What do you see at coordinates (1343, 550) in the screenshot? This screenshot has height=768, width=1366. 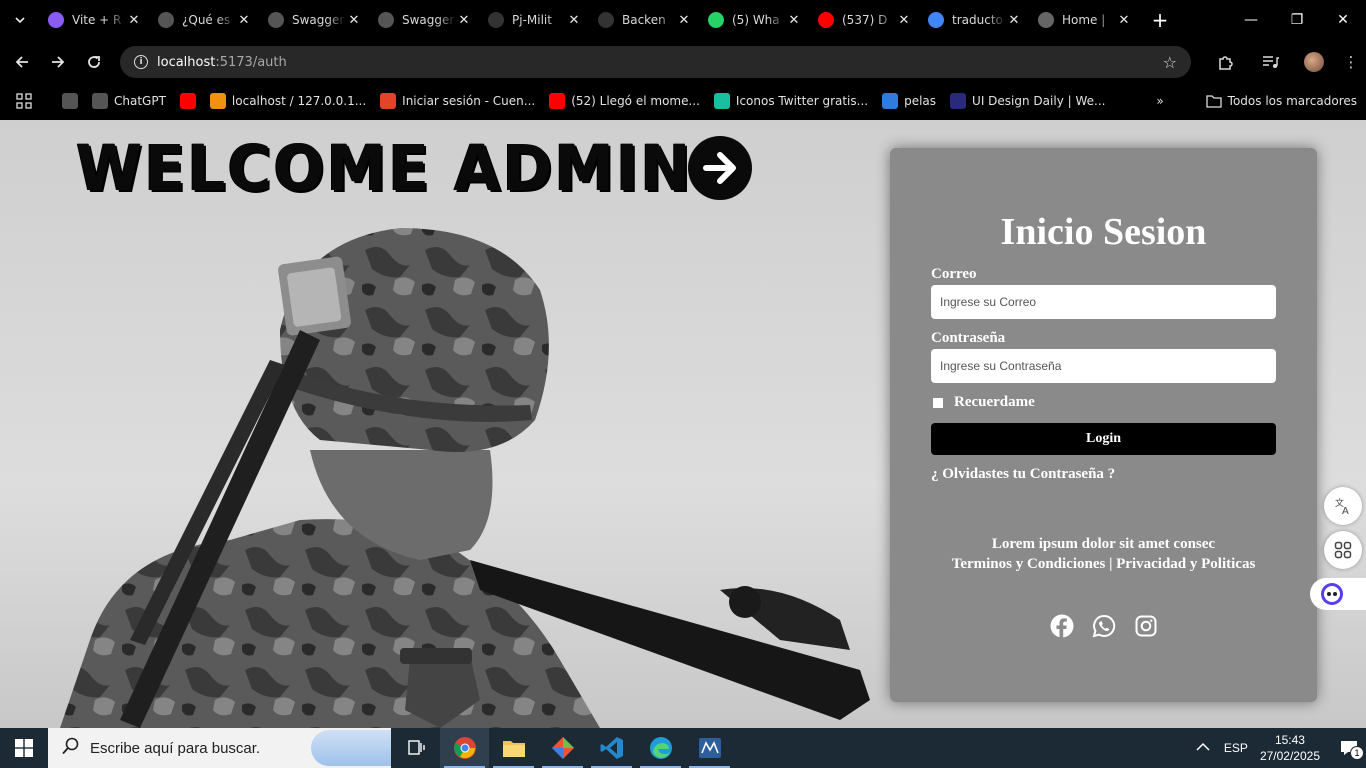 I see `apps-shortcut-icon` at bounding box center [1343, 550].